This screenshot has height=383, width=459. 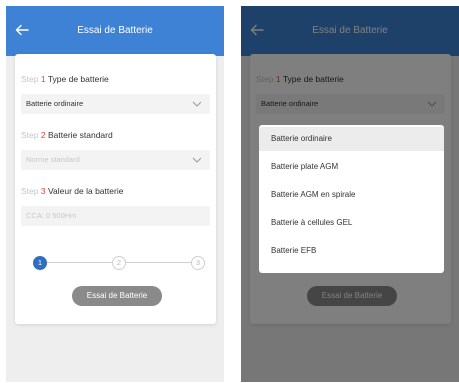 What do you see at coordinates (351, 251) in the screenshot?
I see `option-item: Batterie EFB` at bounding box center [351, 251].